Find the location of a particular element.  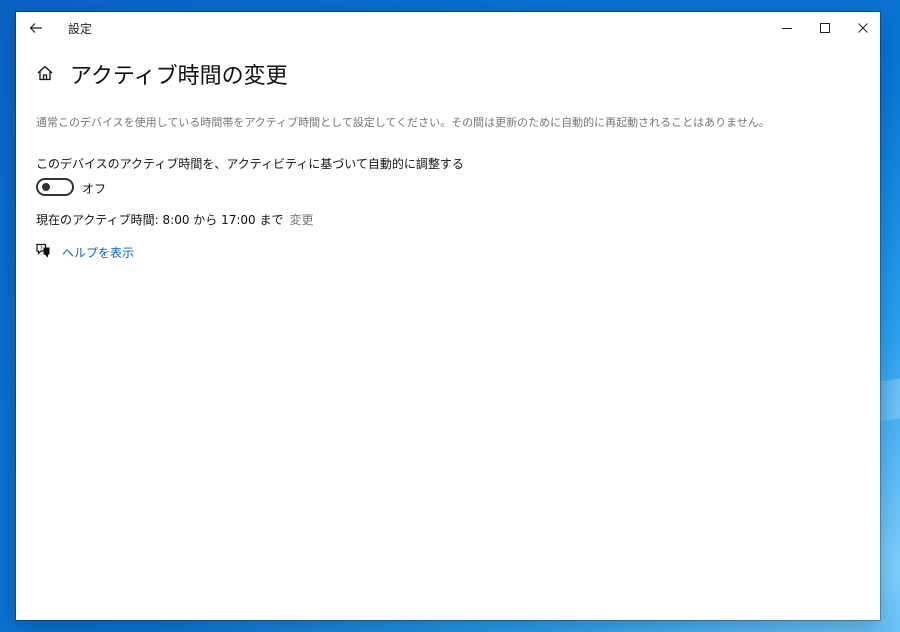

maximize-icon is located at coordinates (825, 28).